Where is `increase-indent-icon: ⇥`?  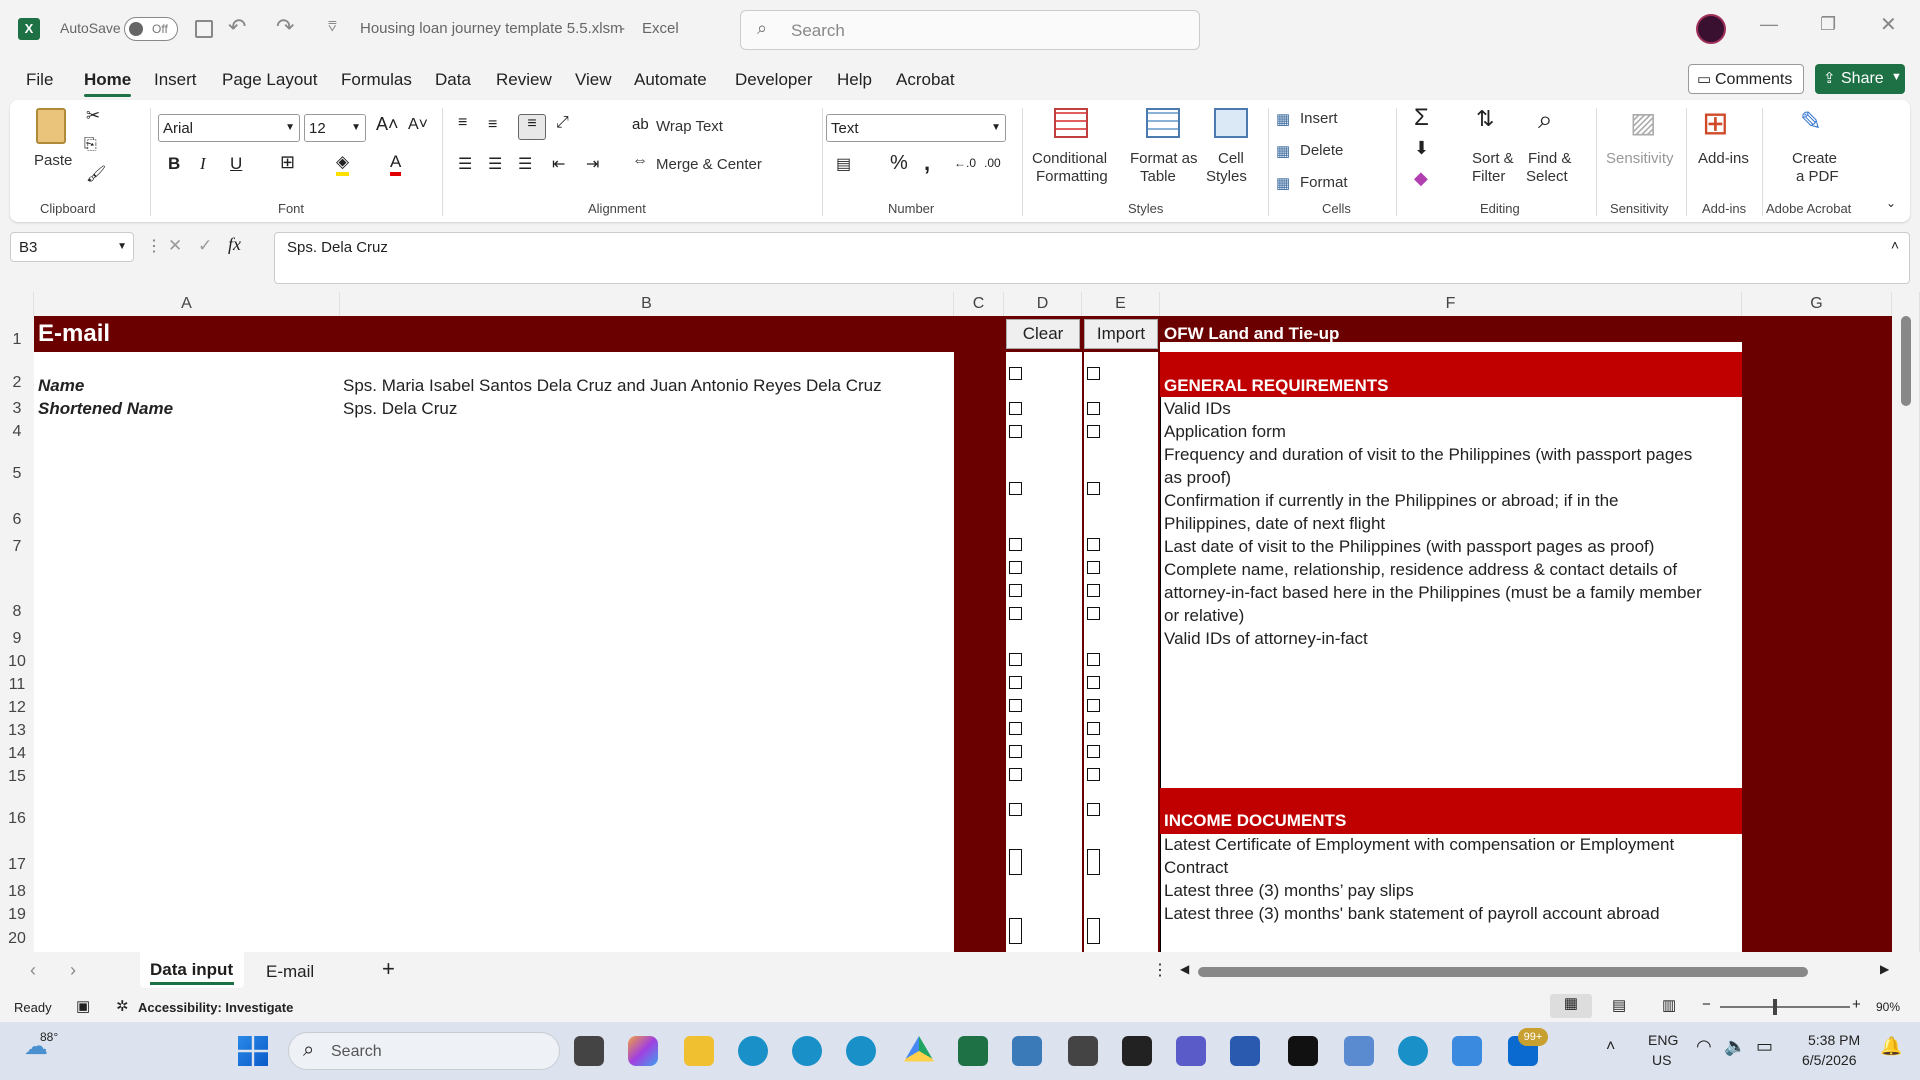 increase-indent-icon: ⇥ is located at coordinates (592, 164).